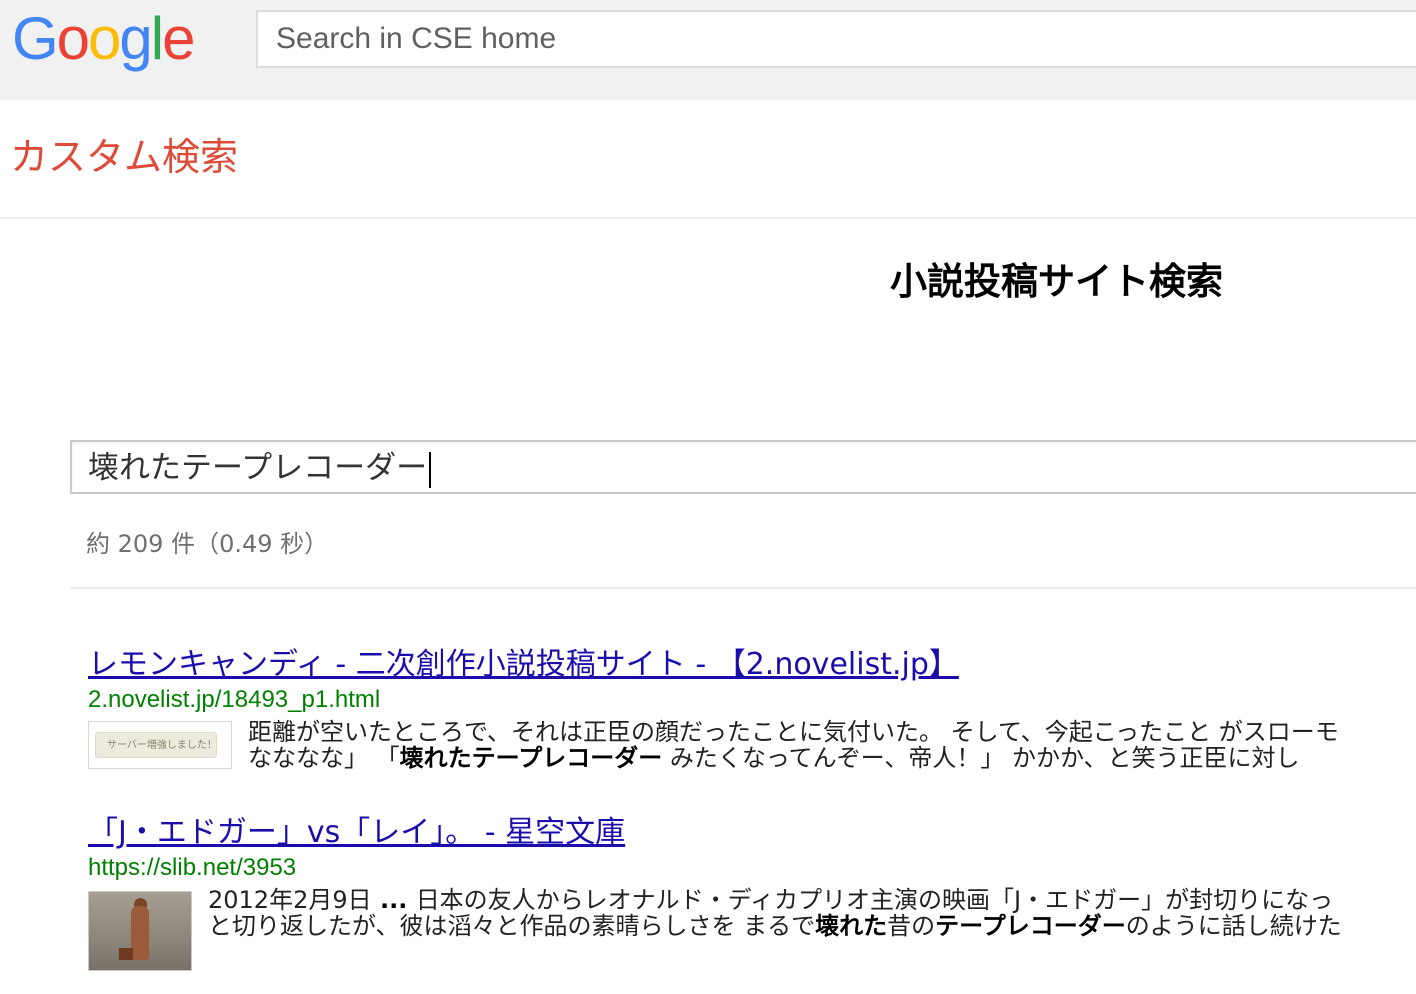  What do you see at coordinates (290, 900) in the screenshot?
I see `snippet-date: 2012年2月9日` at bounding box center [290, 900].